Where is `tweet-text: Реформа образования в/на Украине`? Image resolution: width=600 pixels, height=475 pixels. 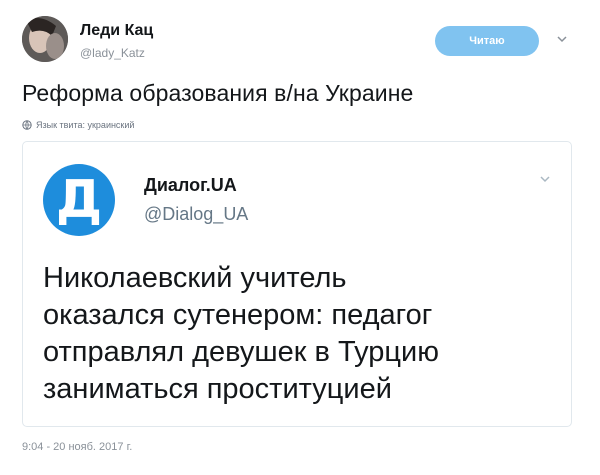
tweet-text: Реформа образования в/на Украине is located at coordinates (218, 93).